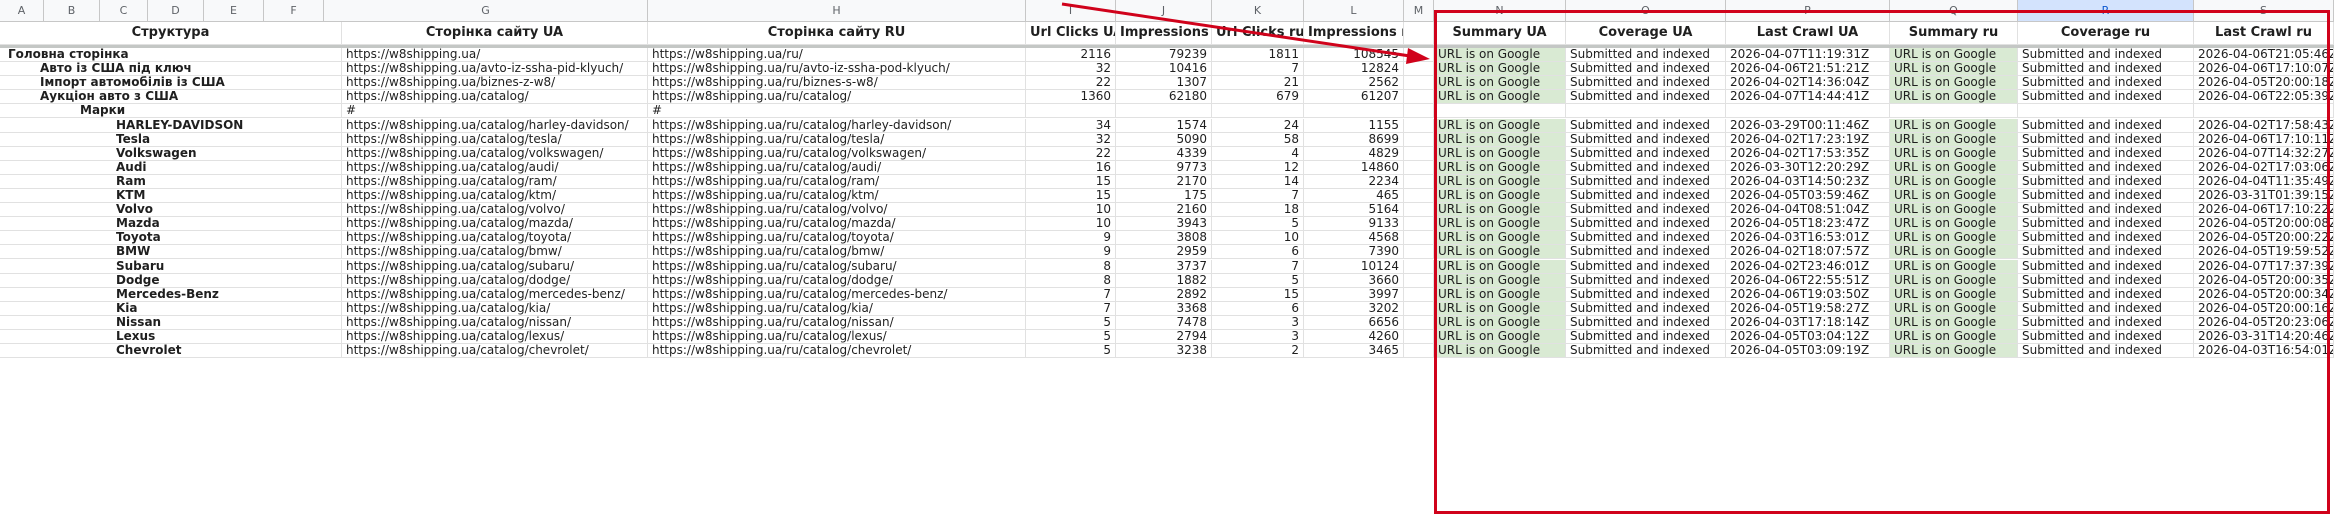  Describe the element at coordinates (1071, 238) in the screenshot. I see `url-clicks-ua-cell: 9` at that location.